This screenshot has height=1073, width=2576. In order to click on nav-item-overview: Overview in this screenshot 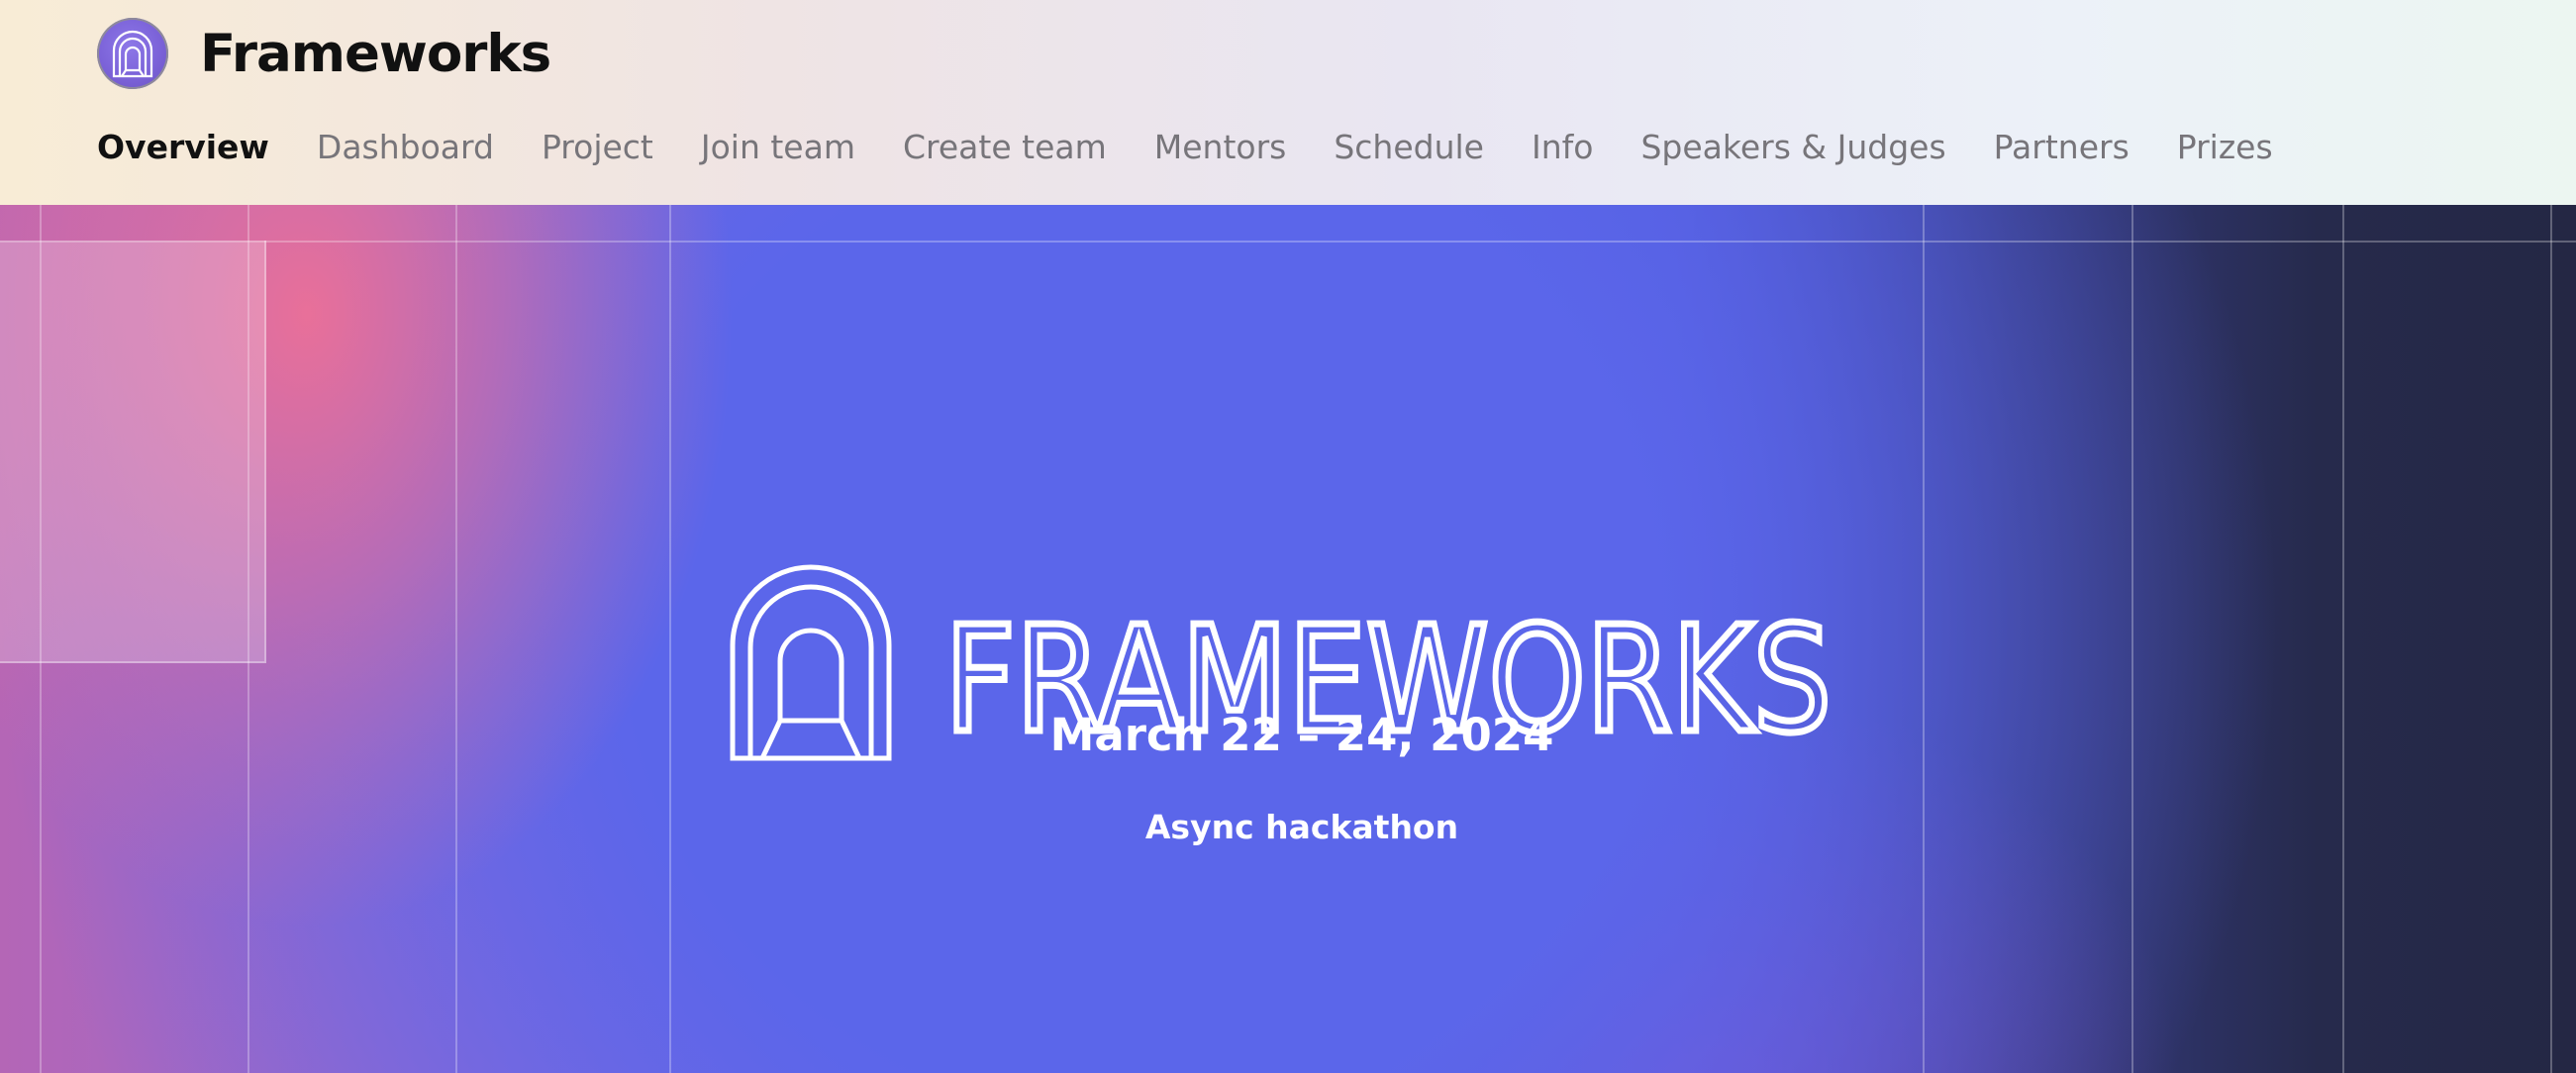, I will do `click(183, 147)`.